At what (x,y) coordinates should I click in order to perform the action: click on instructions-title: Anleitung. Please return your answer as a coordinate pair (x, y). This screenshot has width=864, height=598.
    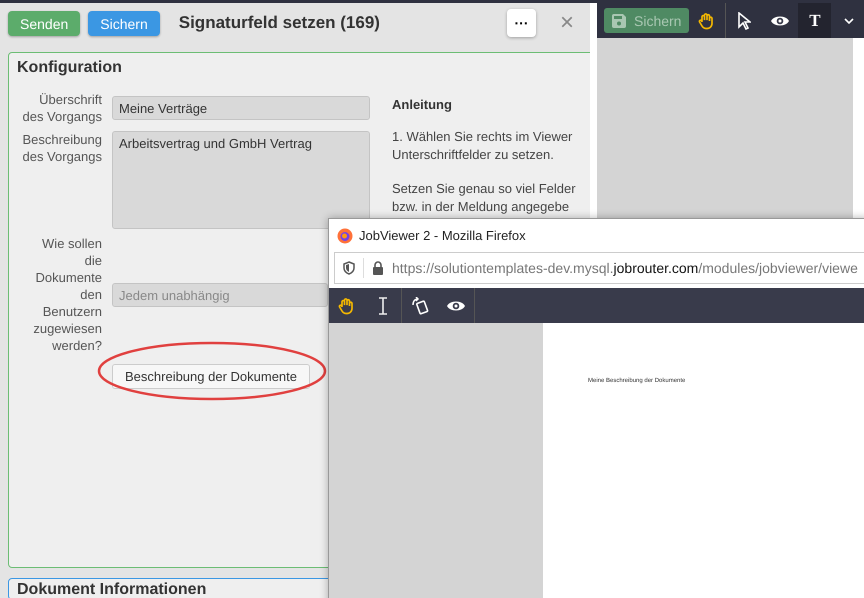
    Looking at the image, I should click on (422, 104).